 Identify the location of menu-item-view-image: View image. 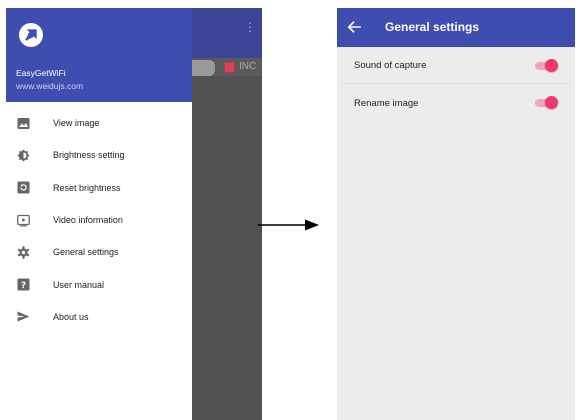
(99, 123).